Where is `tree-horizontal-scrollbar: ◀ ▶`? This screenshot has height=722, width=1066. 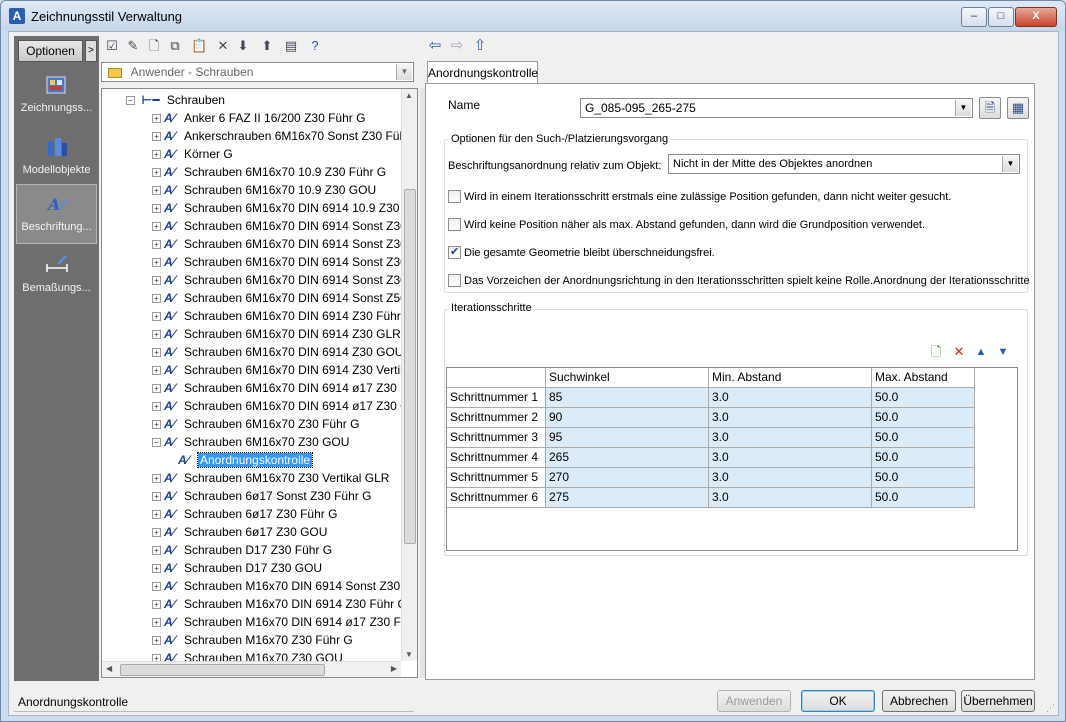 tree-horizontal-scrollbar: ◀ ▶ is located at coordinates (251, 669).